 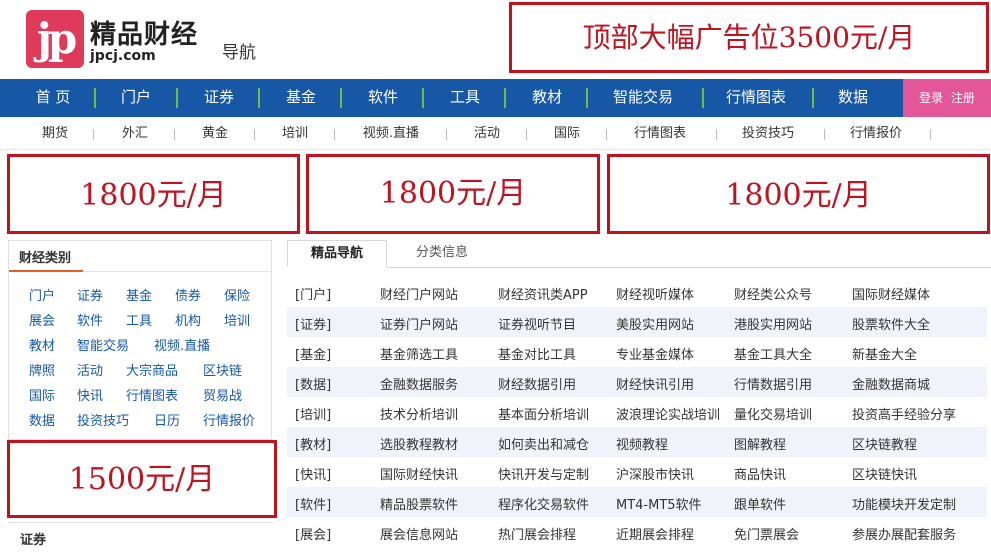 I want to click on site-logo: jp 精品财经 jpcj.com, so click(x=116, y=39).